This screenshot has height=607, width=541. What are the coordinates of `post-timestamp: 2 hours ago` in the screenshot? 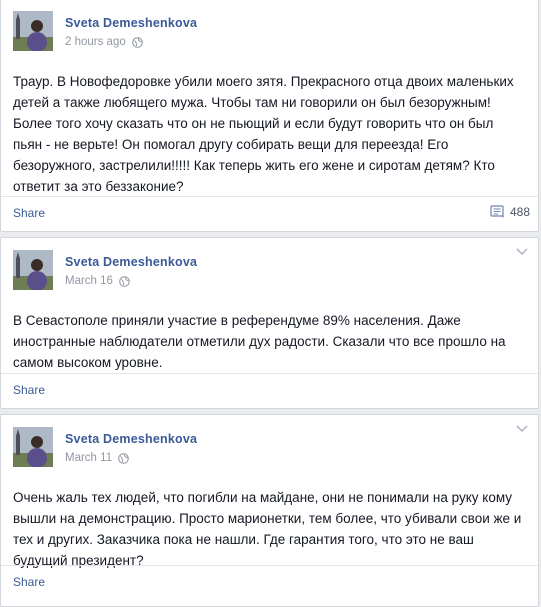 It's located at (95, 42).